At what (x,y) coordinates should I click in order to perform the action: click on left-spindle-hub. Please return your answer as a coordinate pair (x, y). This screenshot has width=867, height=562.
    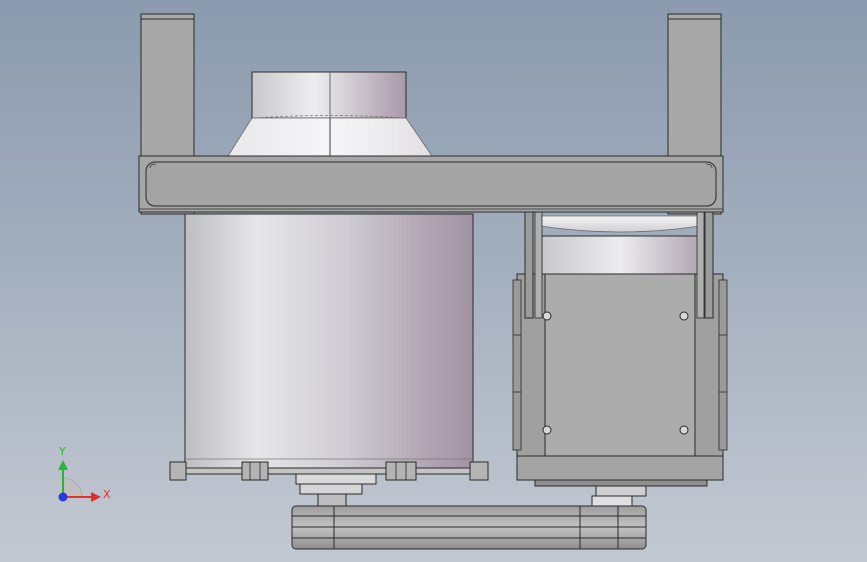
    Looking at the image, I should click on (331, 495).